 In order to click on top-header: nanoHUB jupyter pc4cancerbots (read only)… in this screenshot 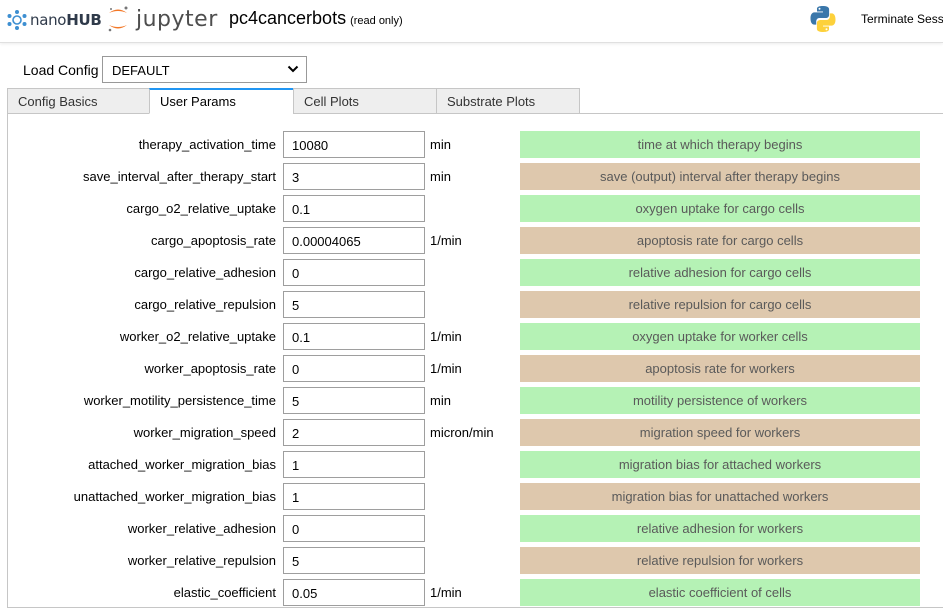, I will do `click(471, 21)`.